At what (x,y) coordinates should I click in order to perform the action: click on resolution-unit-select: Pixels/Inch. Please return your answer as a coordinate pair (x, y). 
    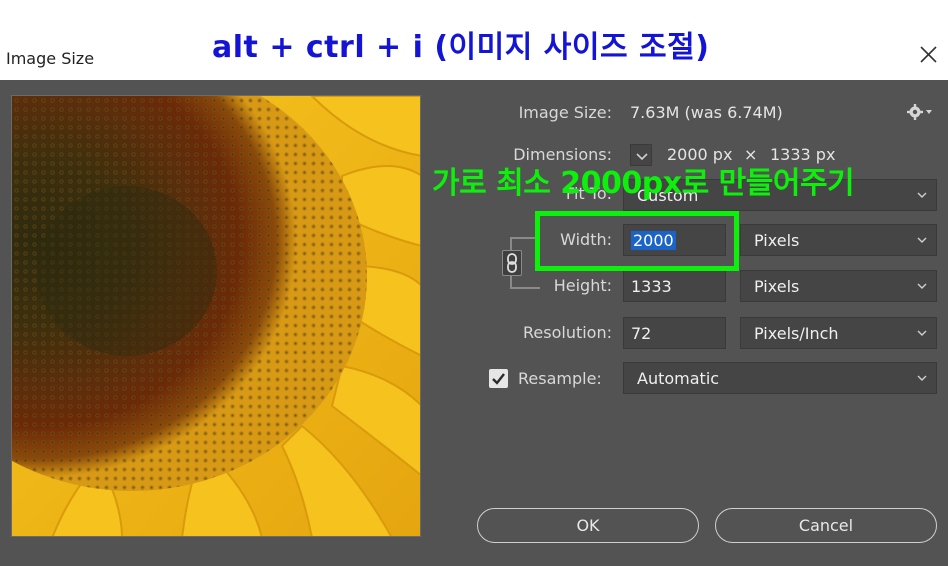
    Looking at the image, I should click on (838, 333).